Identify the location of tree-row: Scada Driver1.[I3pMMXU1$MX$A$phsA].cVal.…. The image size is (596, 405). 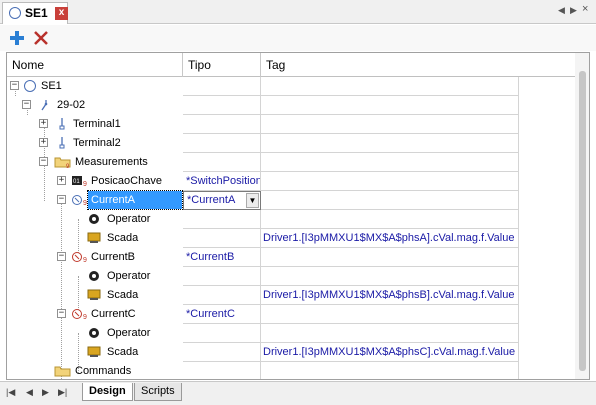
(263, 238).